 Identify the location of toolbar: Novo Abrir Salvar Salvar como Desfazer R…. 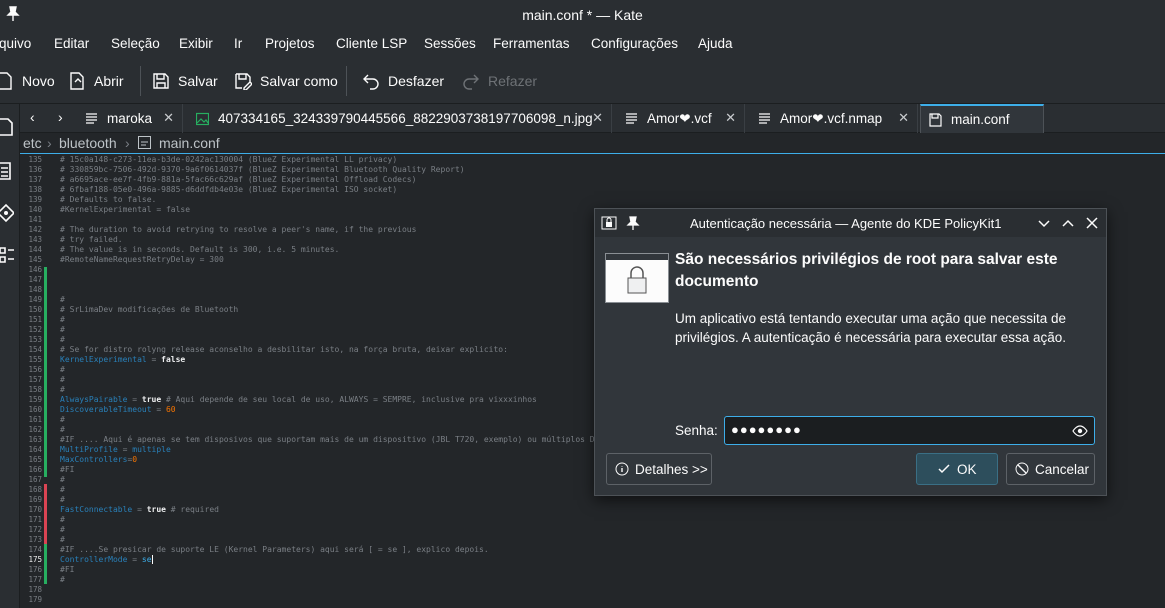
(582, 81).